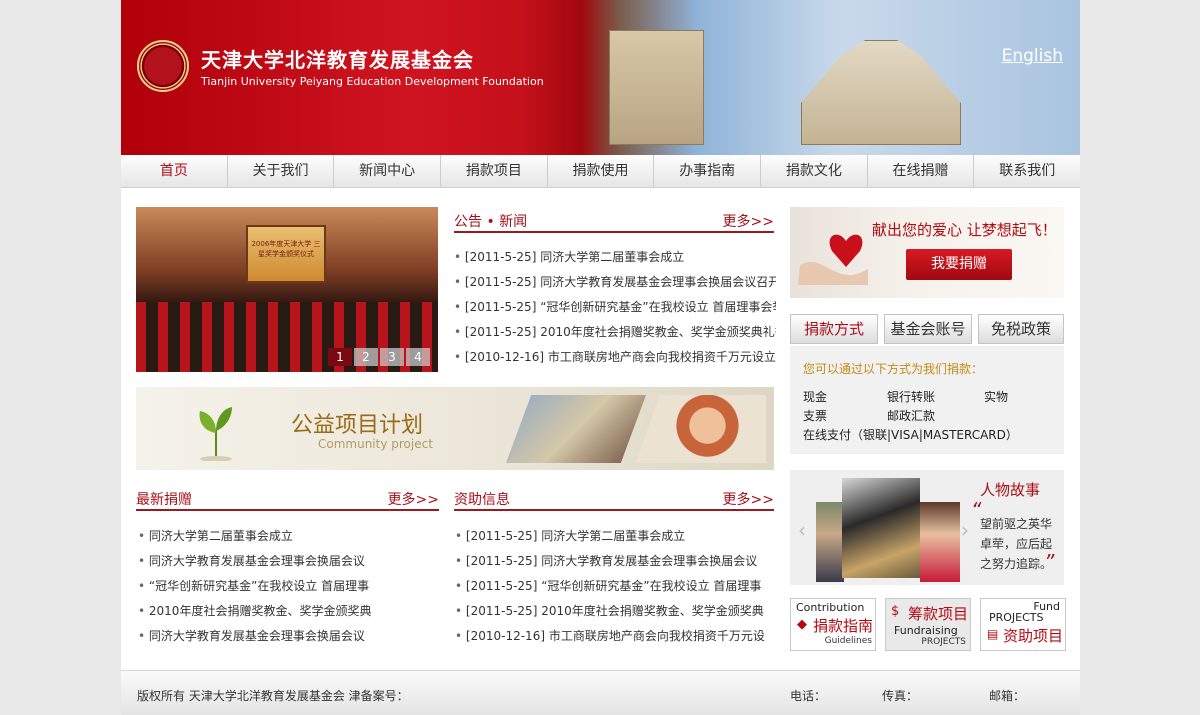 This screenshot has width=1200, height=715. I want to click on funding-item: [2011-5-25] 同济大学第二届董事会成立, so click(615, 536).